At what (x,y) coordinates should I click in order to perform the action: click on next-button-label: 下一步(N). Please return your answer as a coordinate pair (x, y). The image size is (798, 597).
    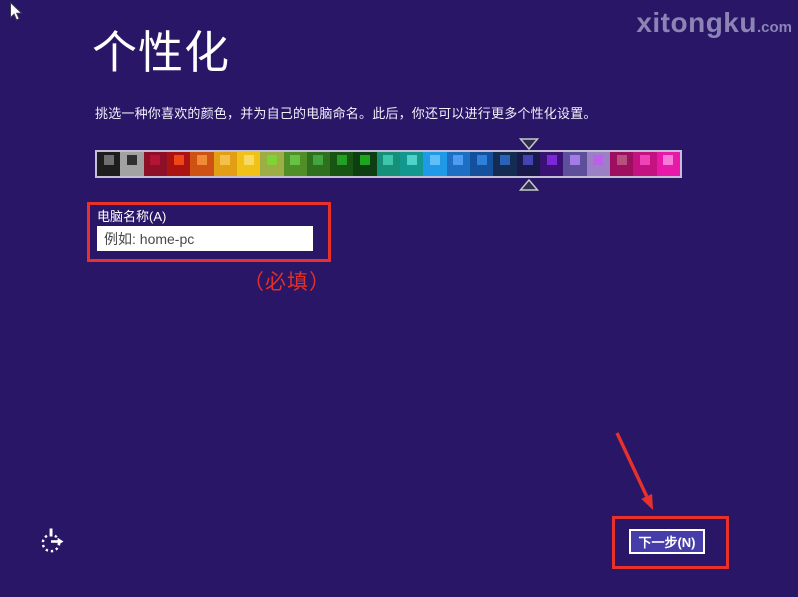
    Looking at the image, I should click on (667, 542).